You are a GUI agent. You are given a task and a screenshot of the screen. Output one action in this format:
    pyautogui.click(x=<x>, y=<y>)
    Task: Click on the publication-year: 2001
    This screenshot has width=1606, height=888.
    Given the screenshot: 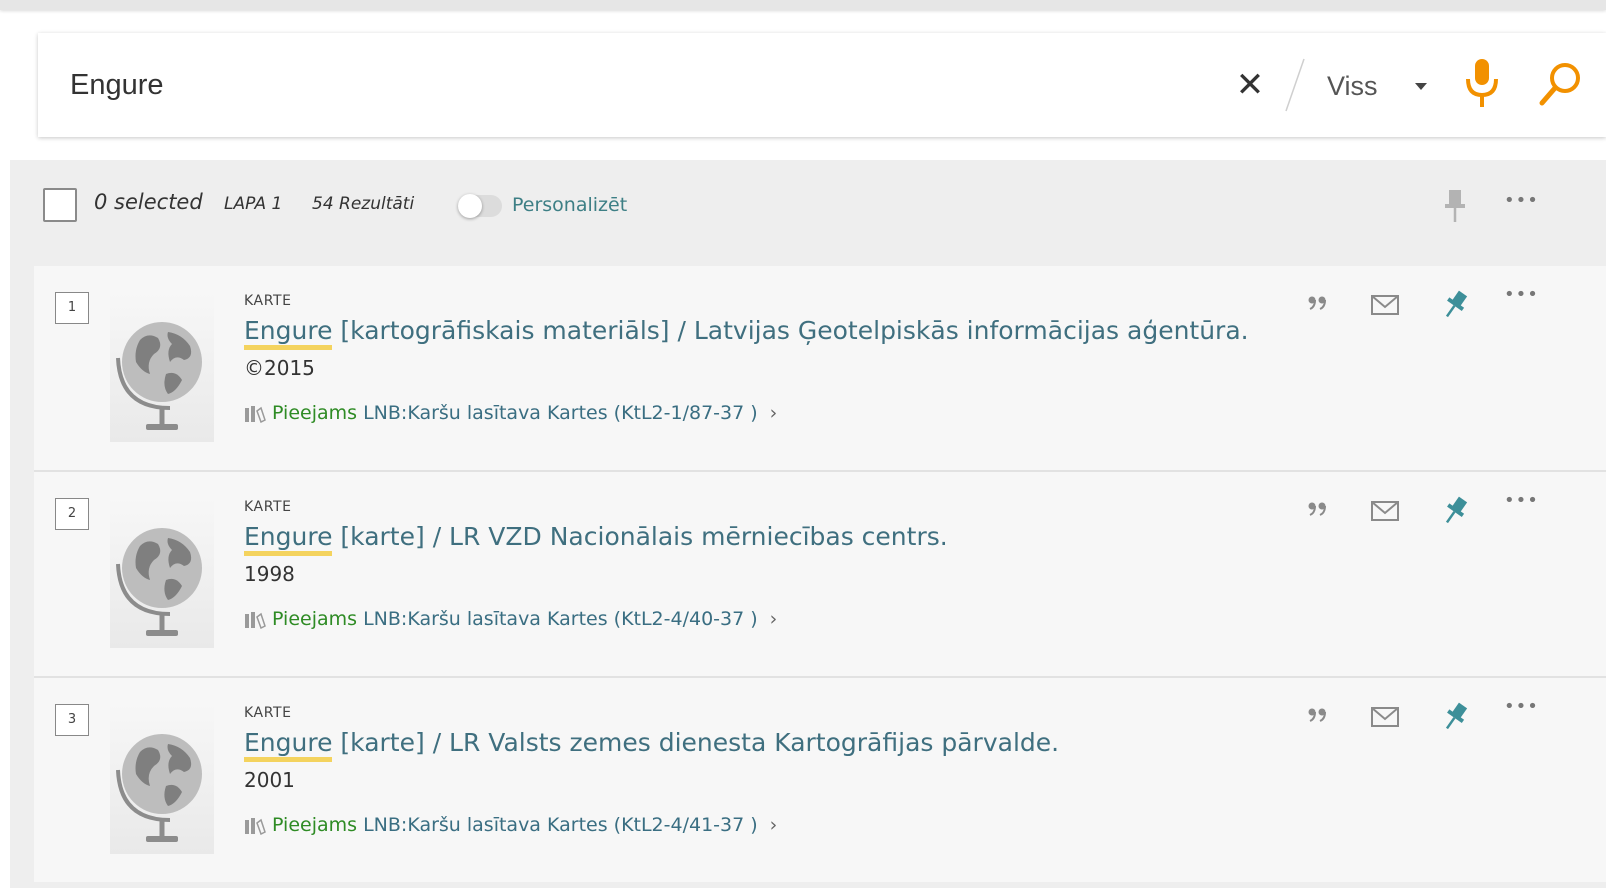 What is the action you would take?
    pyautogui.click(x=269, y=780)
    